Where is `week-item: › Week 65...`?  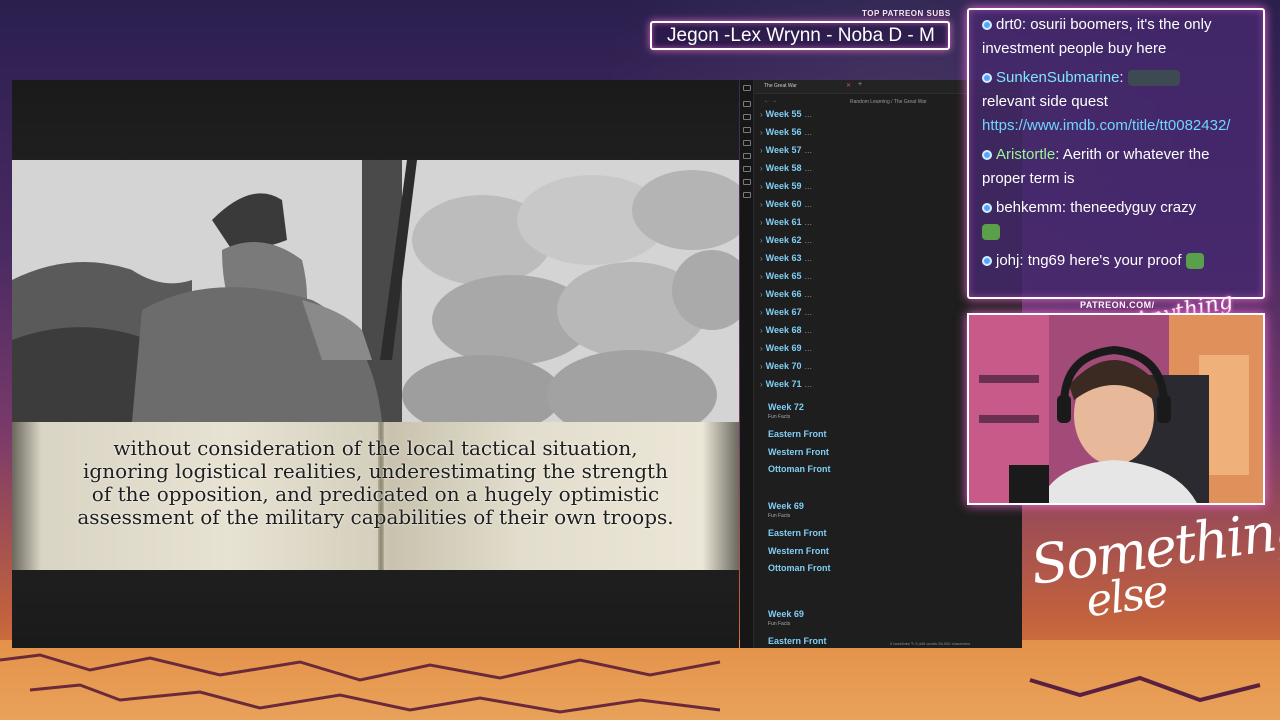 week-item: › Week 65... is located at coordinates (786, 278).